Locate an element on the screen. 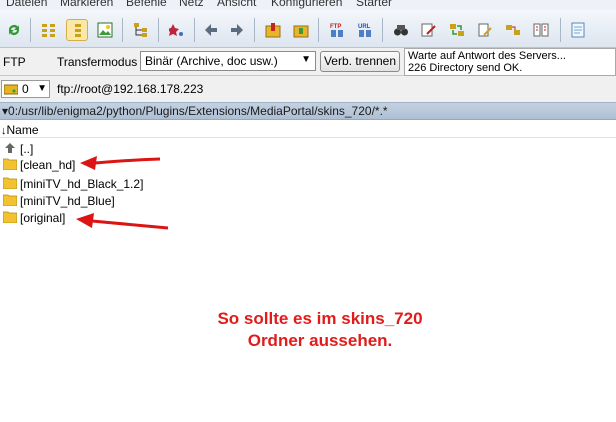 This screenshot has width=616, height=422. view-thumbnails-button is located at coordinates (105, 30).